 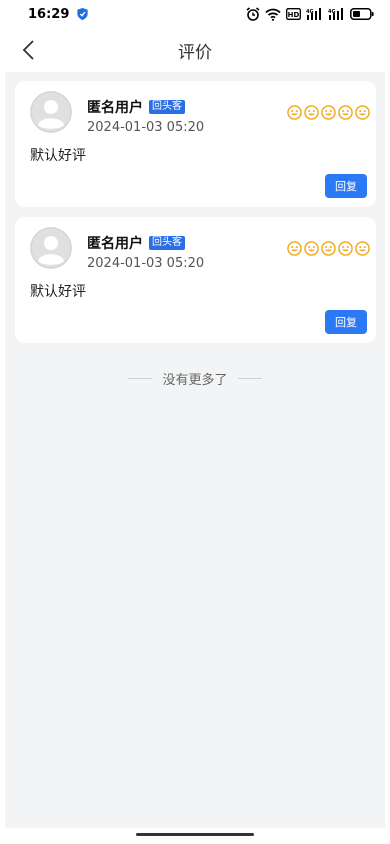 I want to click on page-title: 评价, so click(x=195, y=52).